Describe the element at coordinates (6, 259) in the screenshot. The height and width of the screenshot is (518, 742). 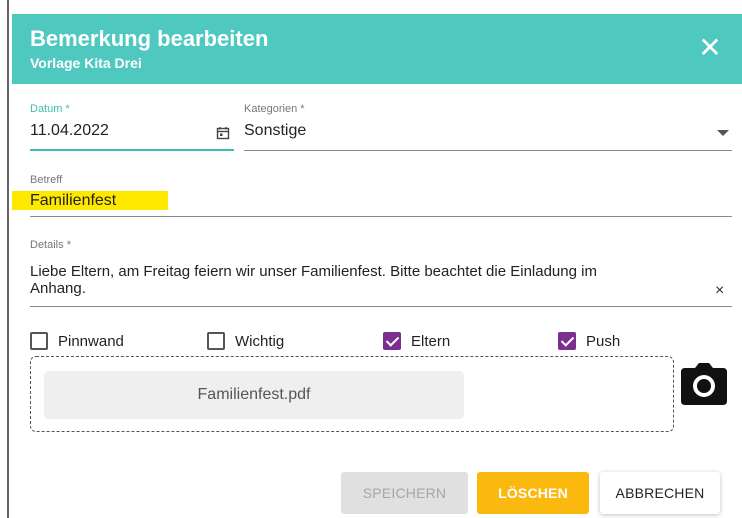
I see `background-window-edge` at that location.